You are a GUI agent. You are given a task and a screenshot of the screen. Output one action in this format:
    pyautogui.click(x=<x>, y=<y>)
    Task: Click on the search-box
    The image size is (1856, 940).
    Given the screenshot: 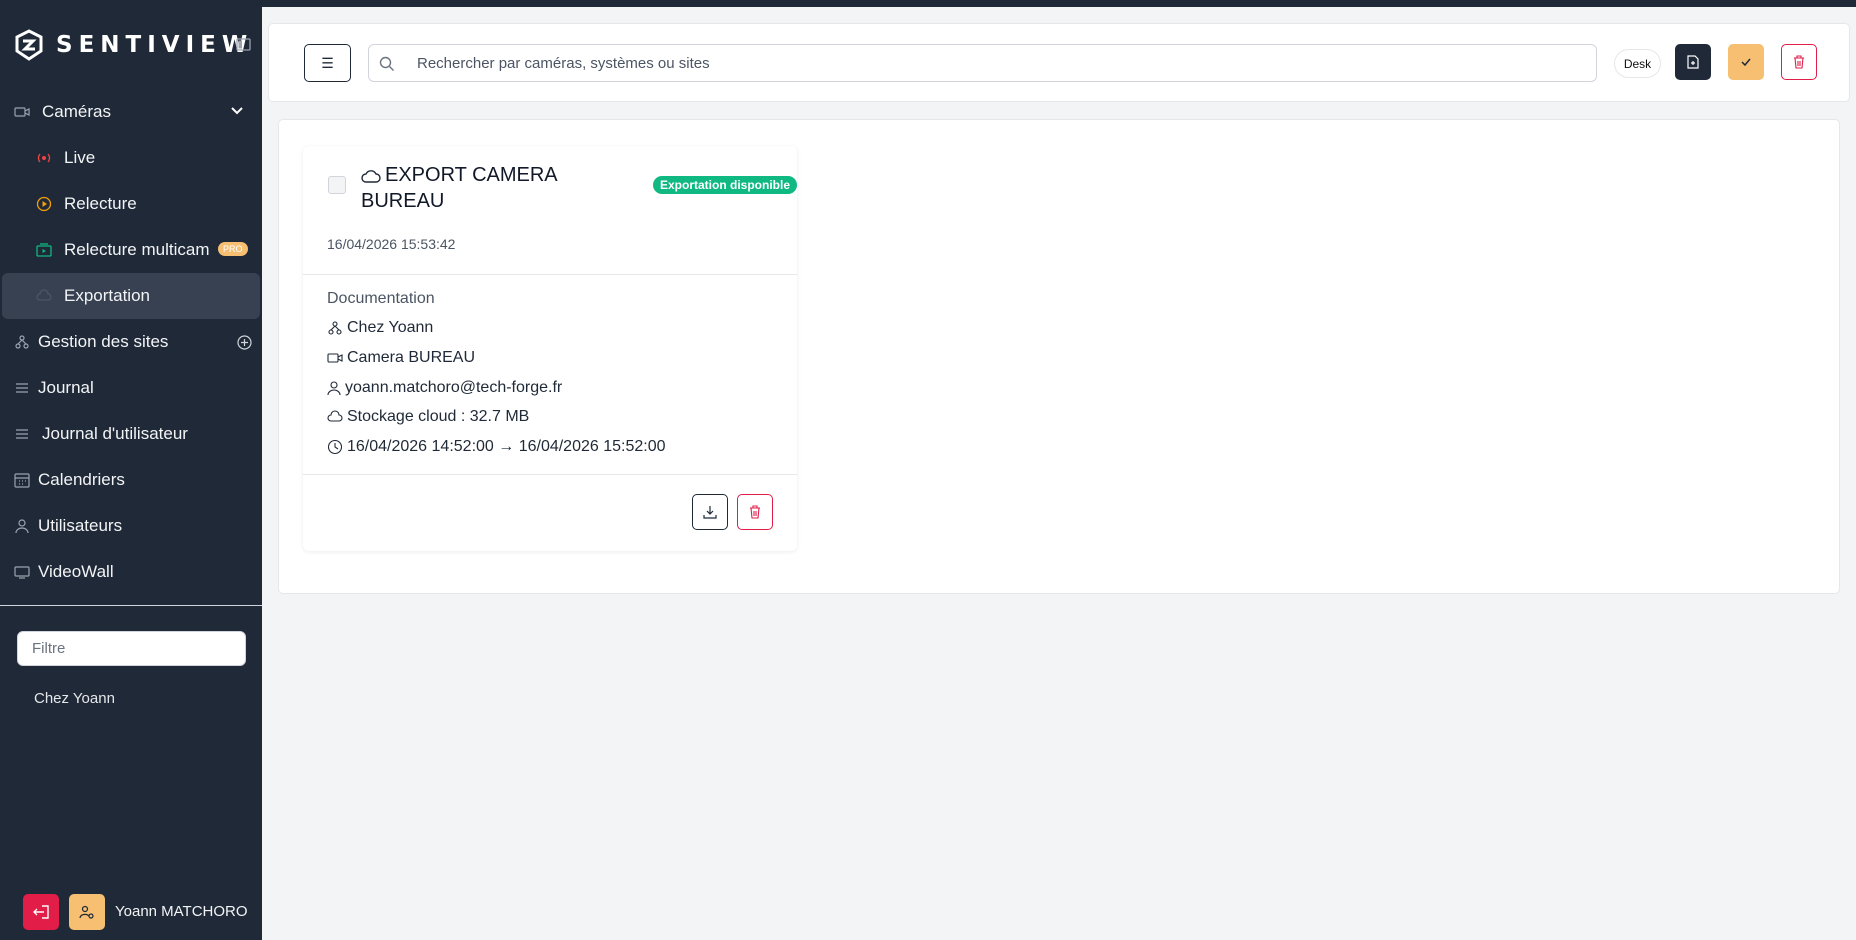 What is the action you would take?
    pyautogui.click(x=982, y=63)
    